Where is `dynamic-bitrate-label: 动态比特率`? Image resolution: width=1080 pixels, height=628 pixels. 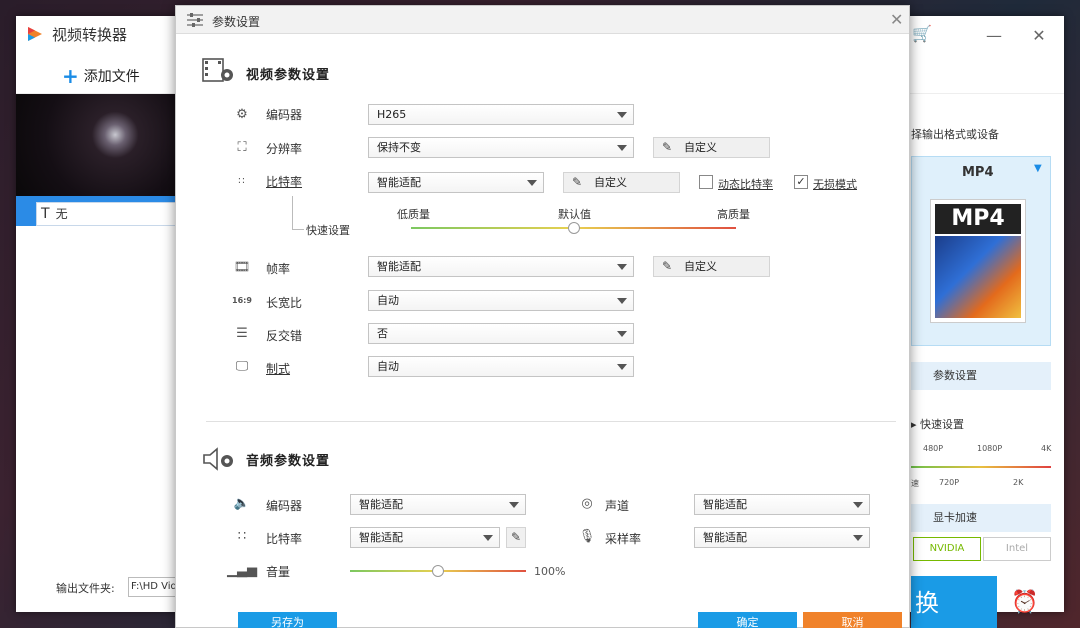 dynamic-bitrate-label: 动态比特率 is located at coordinates (745, 184).